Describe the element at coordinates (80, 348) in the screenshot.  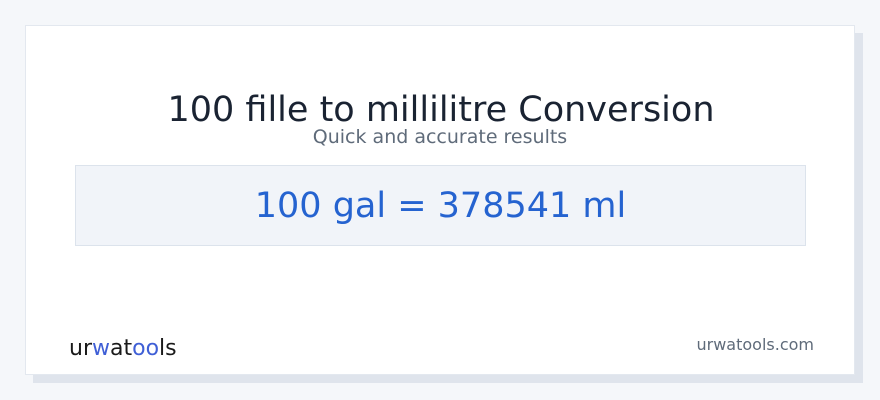
I see `logo-part-ur: ur` at that location.